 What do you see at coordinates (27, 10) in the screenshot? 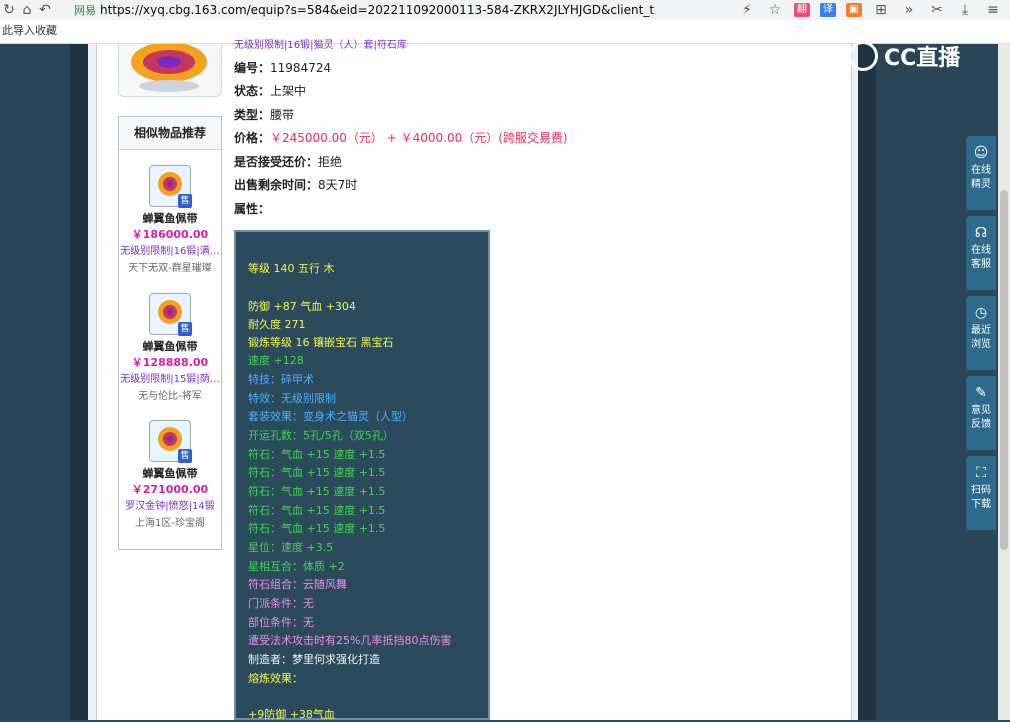
I see `home-icon: ⌂` at bounding box center [27, 10].